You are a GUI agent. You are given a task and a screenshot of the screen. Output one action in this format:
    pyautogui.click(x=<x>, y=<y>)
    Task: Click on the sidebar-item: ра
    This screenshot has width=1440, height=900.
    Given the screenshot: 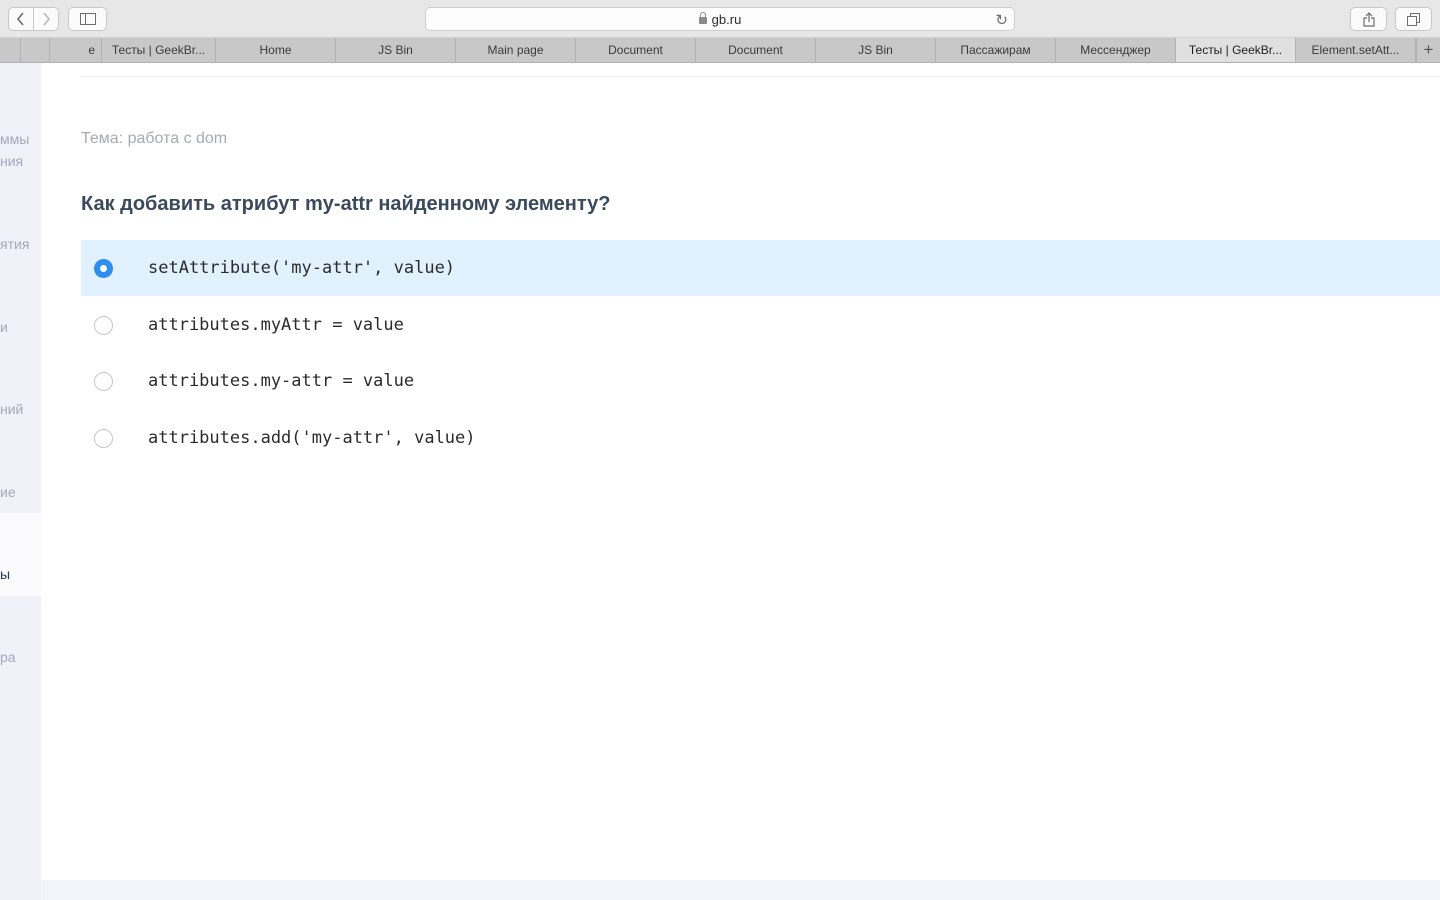 What is the action you would take?
    pyautogui.click(x=20, y=657)
    